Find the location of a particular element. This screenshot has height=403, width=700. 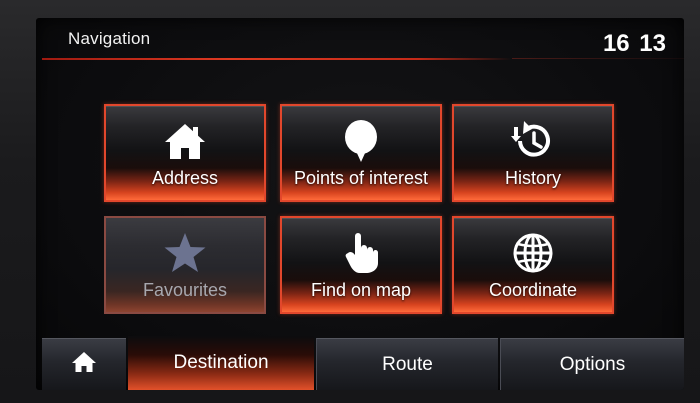

favourites-tile: Favourites is located at coordinates (185, 265).